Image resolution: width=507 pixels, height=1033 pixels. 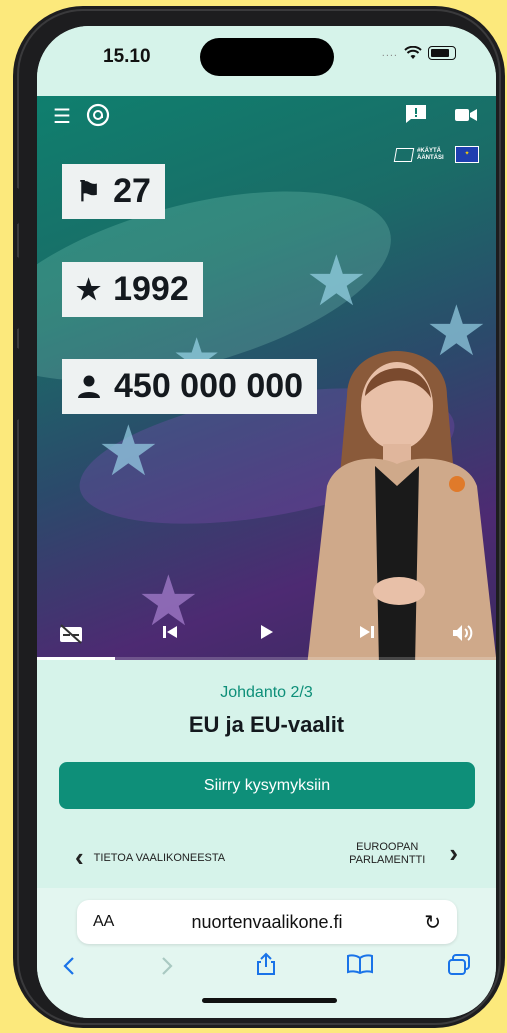 I want to click on stat-value: 1992, so click(x=151, y=289).